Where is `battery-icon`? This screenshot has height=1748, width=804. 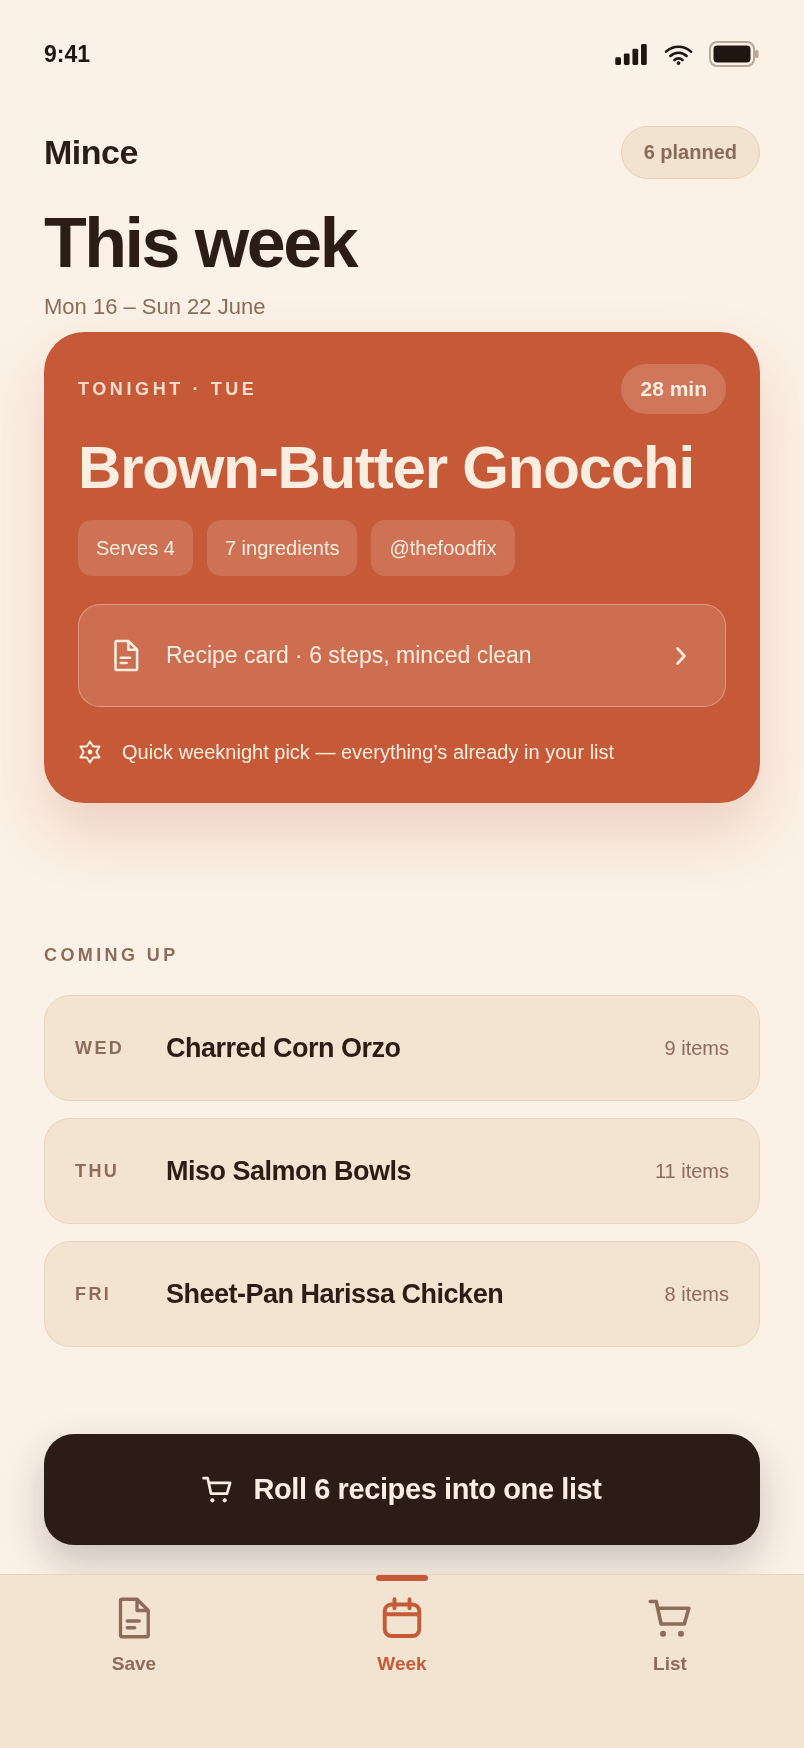
battery-icon is located at coordinates (734, 54).